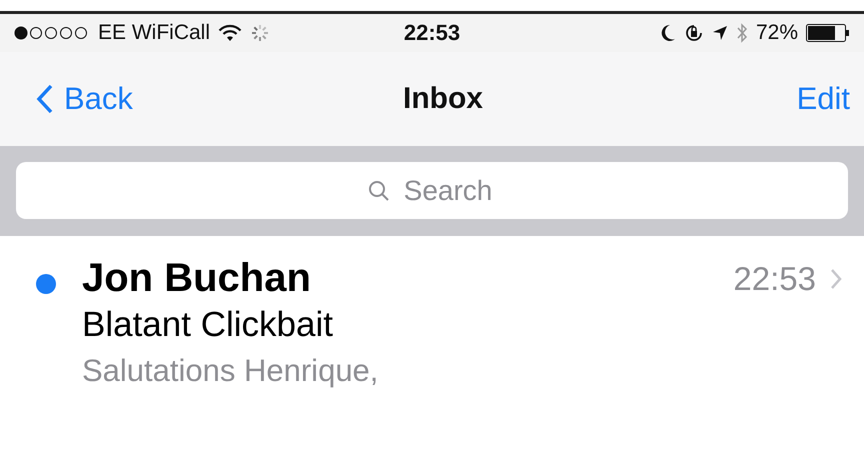 This screenshot has width=864, height=475. I want to click on sender-name: Jon Buchan, so click(197, 278).